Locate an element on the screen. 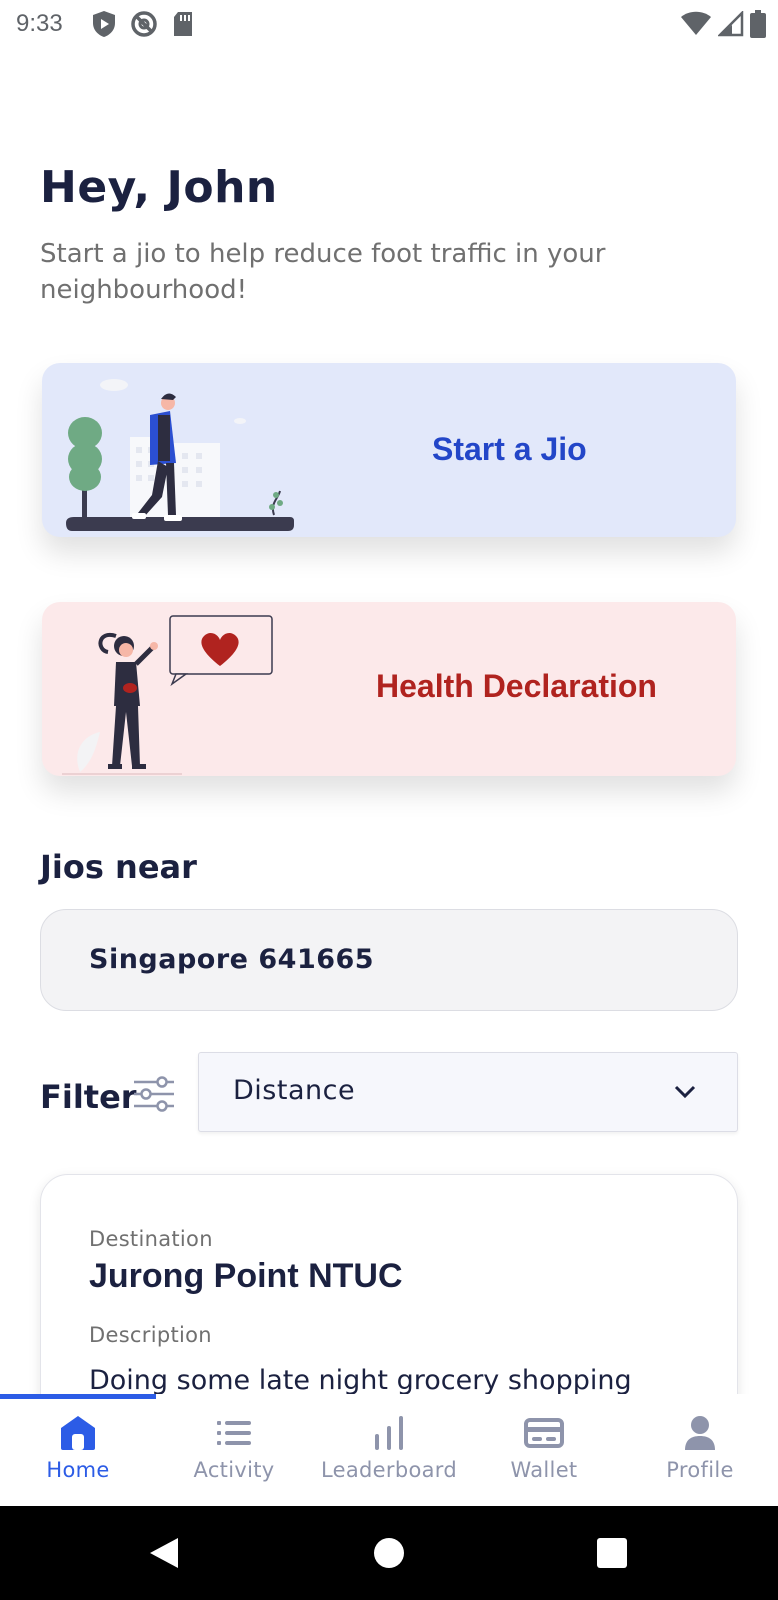  home-circle-icon is located at coordinates (389, 1553).